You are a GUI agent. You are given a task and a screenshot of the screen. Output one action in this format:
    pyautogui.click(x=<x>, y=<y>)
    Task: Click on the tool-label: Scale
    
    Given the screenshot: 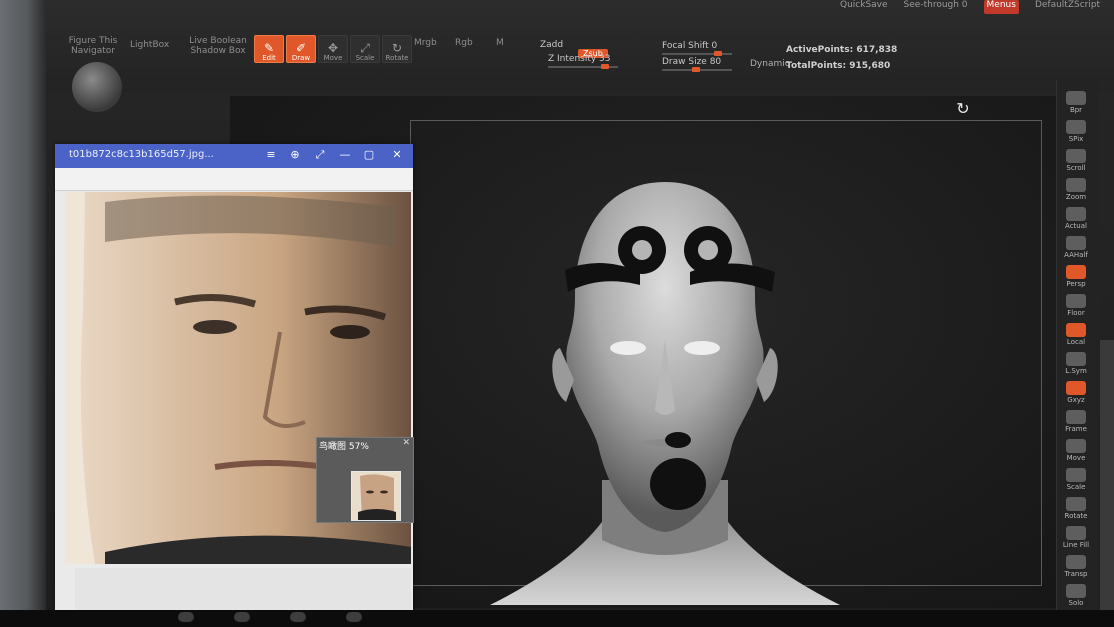 What is the action you would take?
    pyautogui.click(x=365, y=58)
    